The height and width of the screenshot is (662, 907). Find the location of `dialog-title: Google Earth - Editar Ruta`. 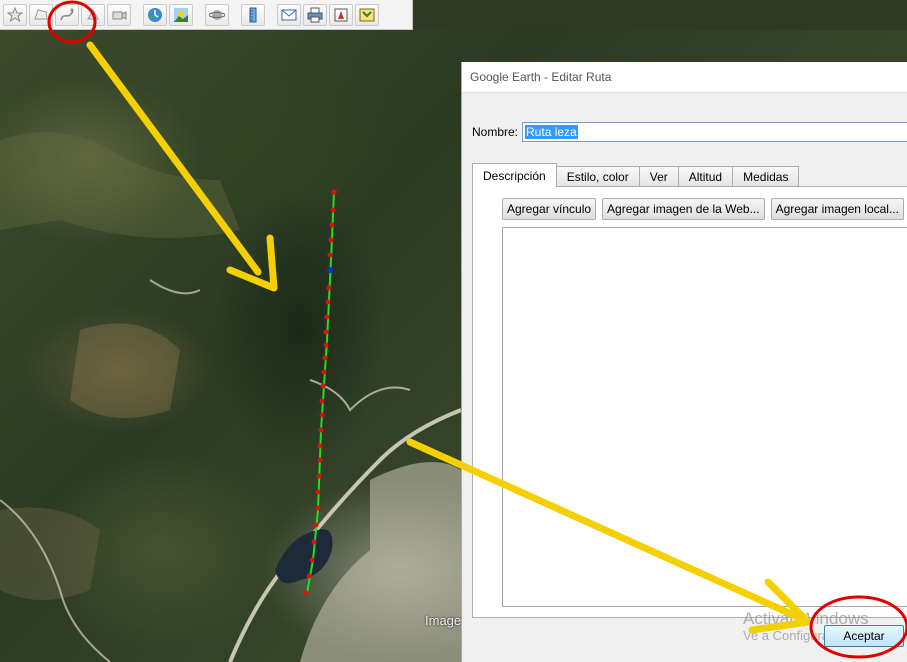

dialog-title: Google Earth - Editar Ruta is located at coordinates (684, 77).